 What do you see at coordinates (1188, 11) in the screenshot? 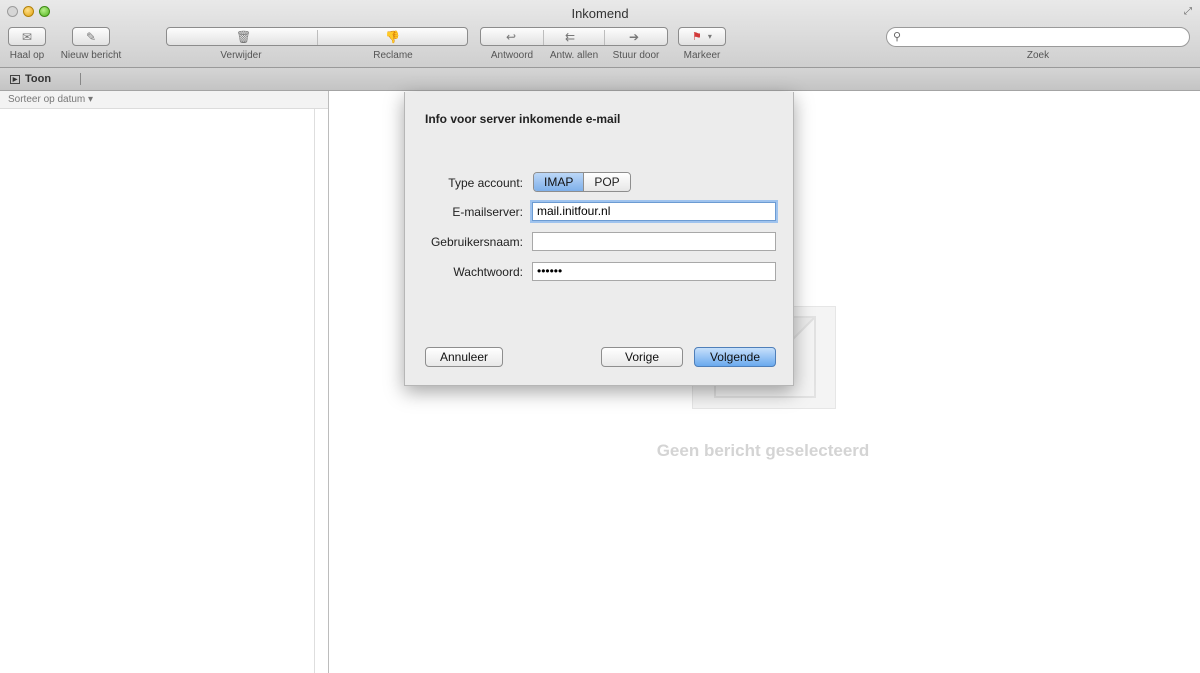
I see `fullscreen-icon: ⤢` at bounding box center [1188, 11].